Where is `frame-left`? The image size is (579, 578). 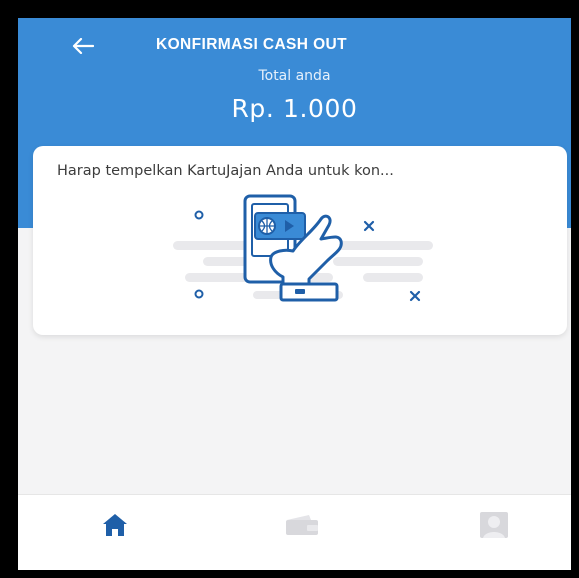 frame-left is located at coordinates (9, 289).